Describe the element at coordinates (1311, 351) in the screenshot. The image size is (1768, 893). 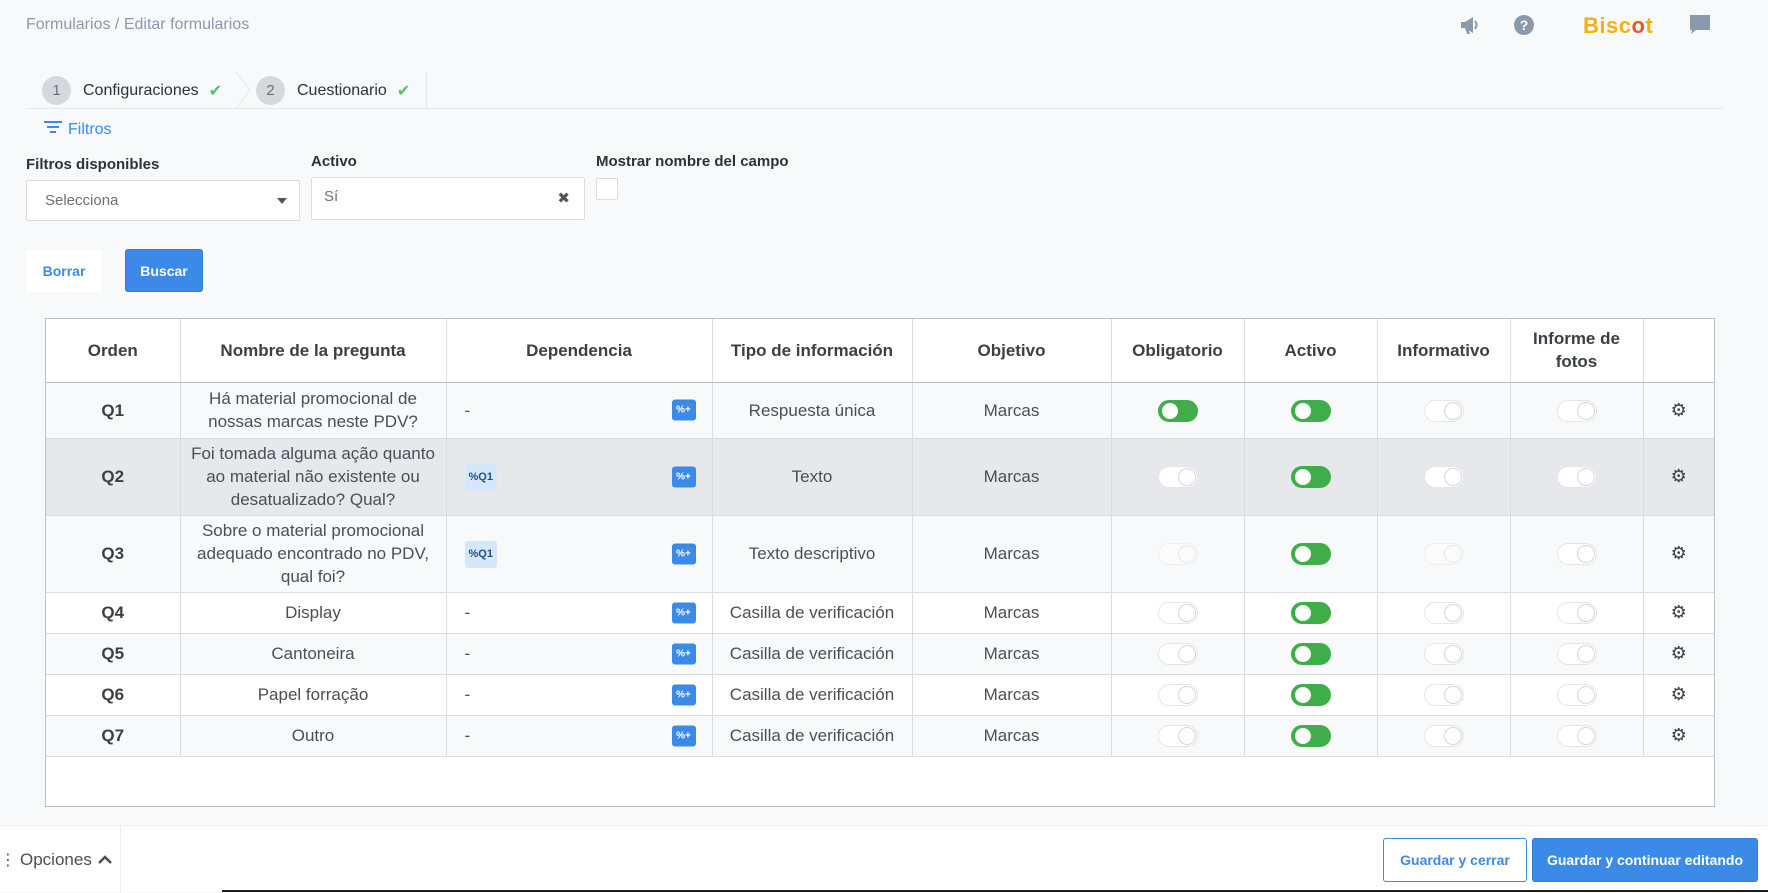
I see `column-header: Activo` at that location.